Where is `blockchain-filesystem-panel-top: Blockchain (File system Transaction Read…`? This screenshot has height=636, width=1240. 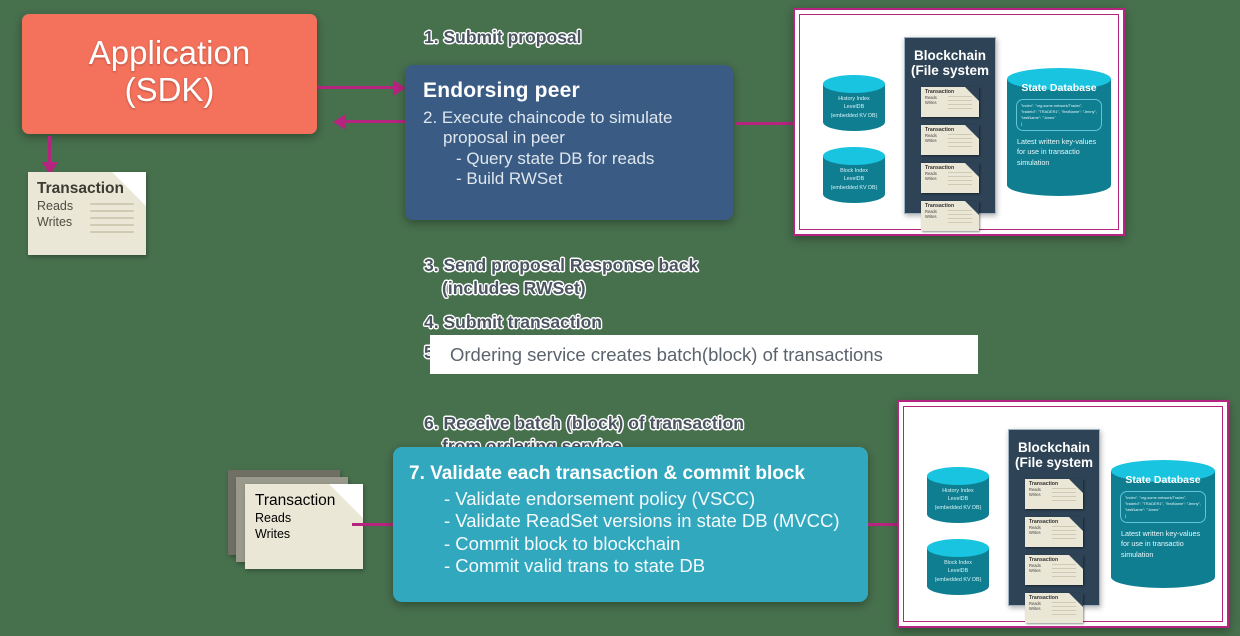
blockchain-filesystem-panel-top: Blockchain (File system Transaction Read… is located at coordinates (950, 134).